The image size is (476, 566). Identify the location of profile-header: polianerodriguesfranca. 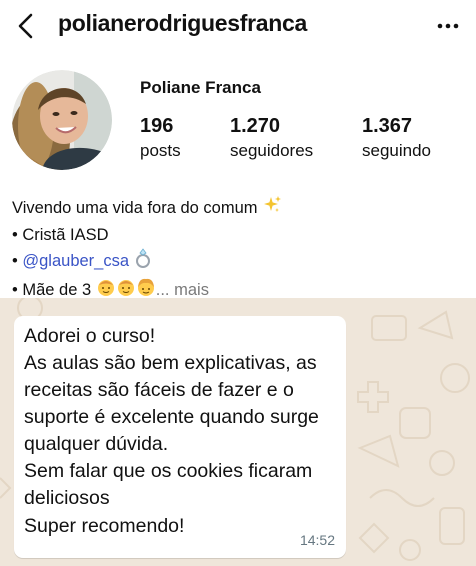
(238, 26).